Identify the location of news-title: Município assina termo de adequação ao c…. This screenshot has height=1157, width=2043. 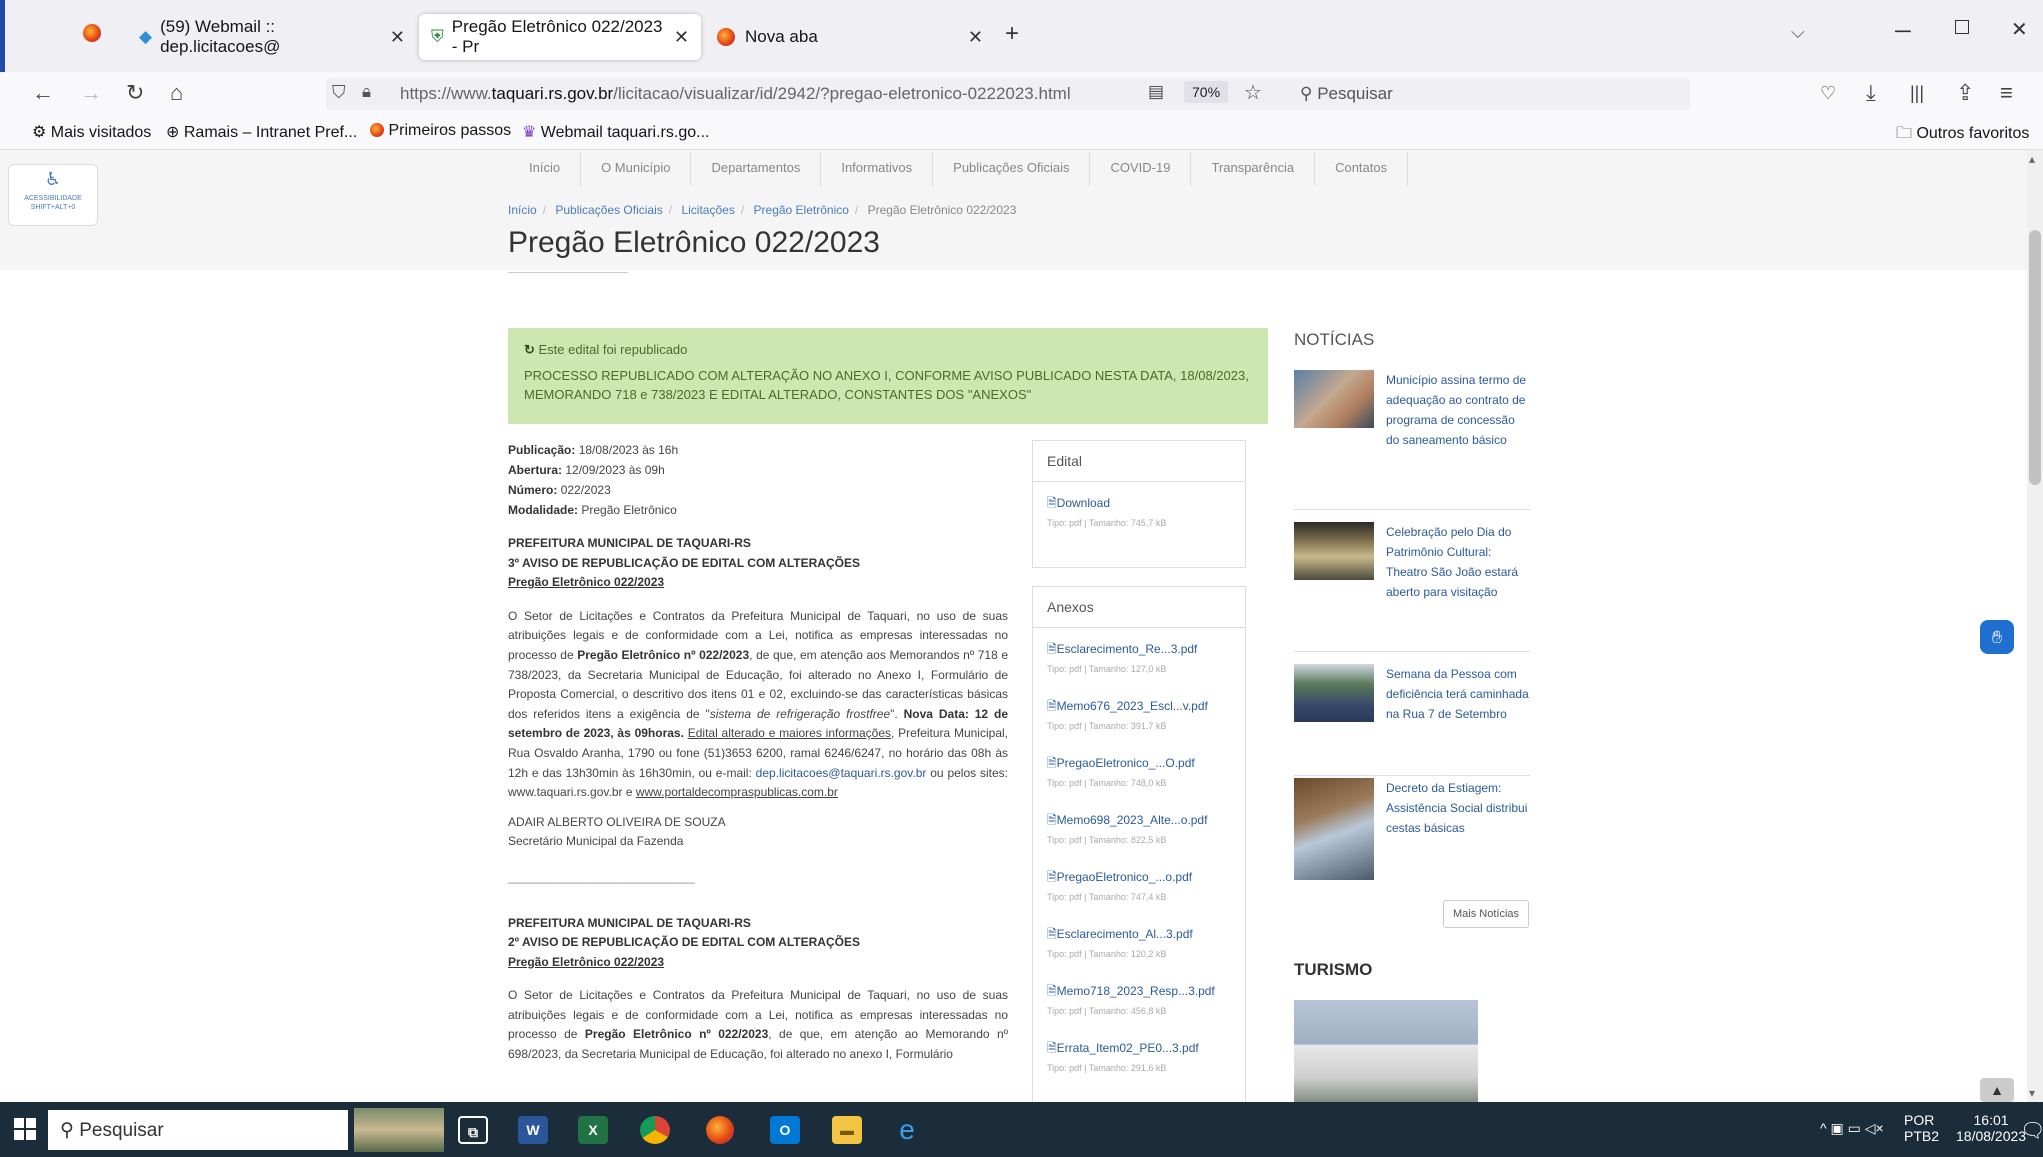
(1458, 410).